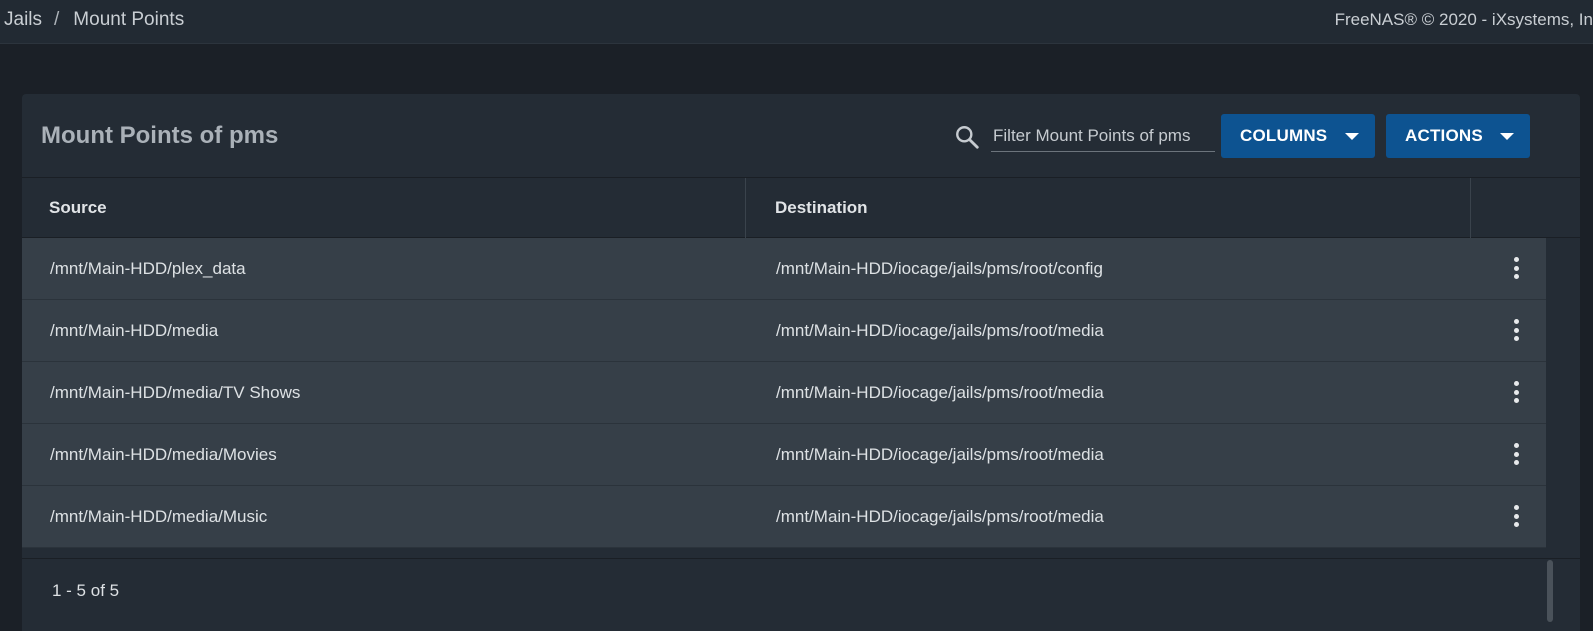  I want to click on actions-button-label: ACTIONS, so click(1444, 135).